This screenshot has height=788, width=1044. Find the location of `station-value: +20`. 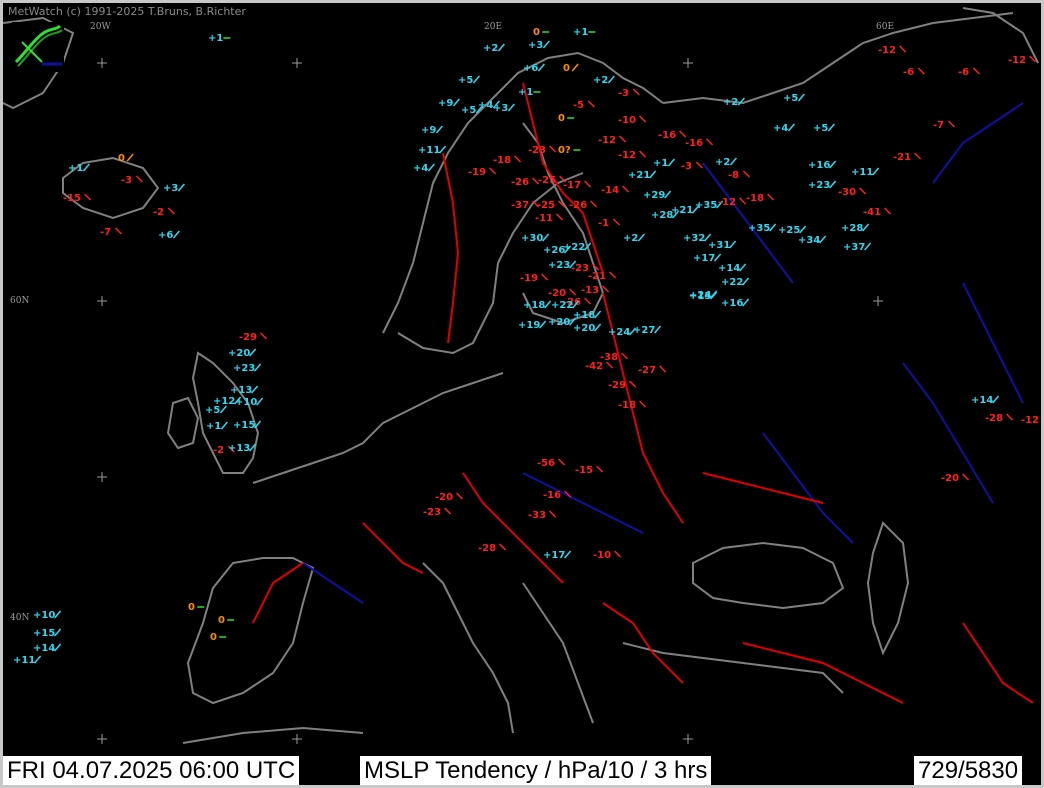

station-value: +20 is located at coordinates (559, 322).